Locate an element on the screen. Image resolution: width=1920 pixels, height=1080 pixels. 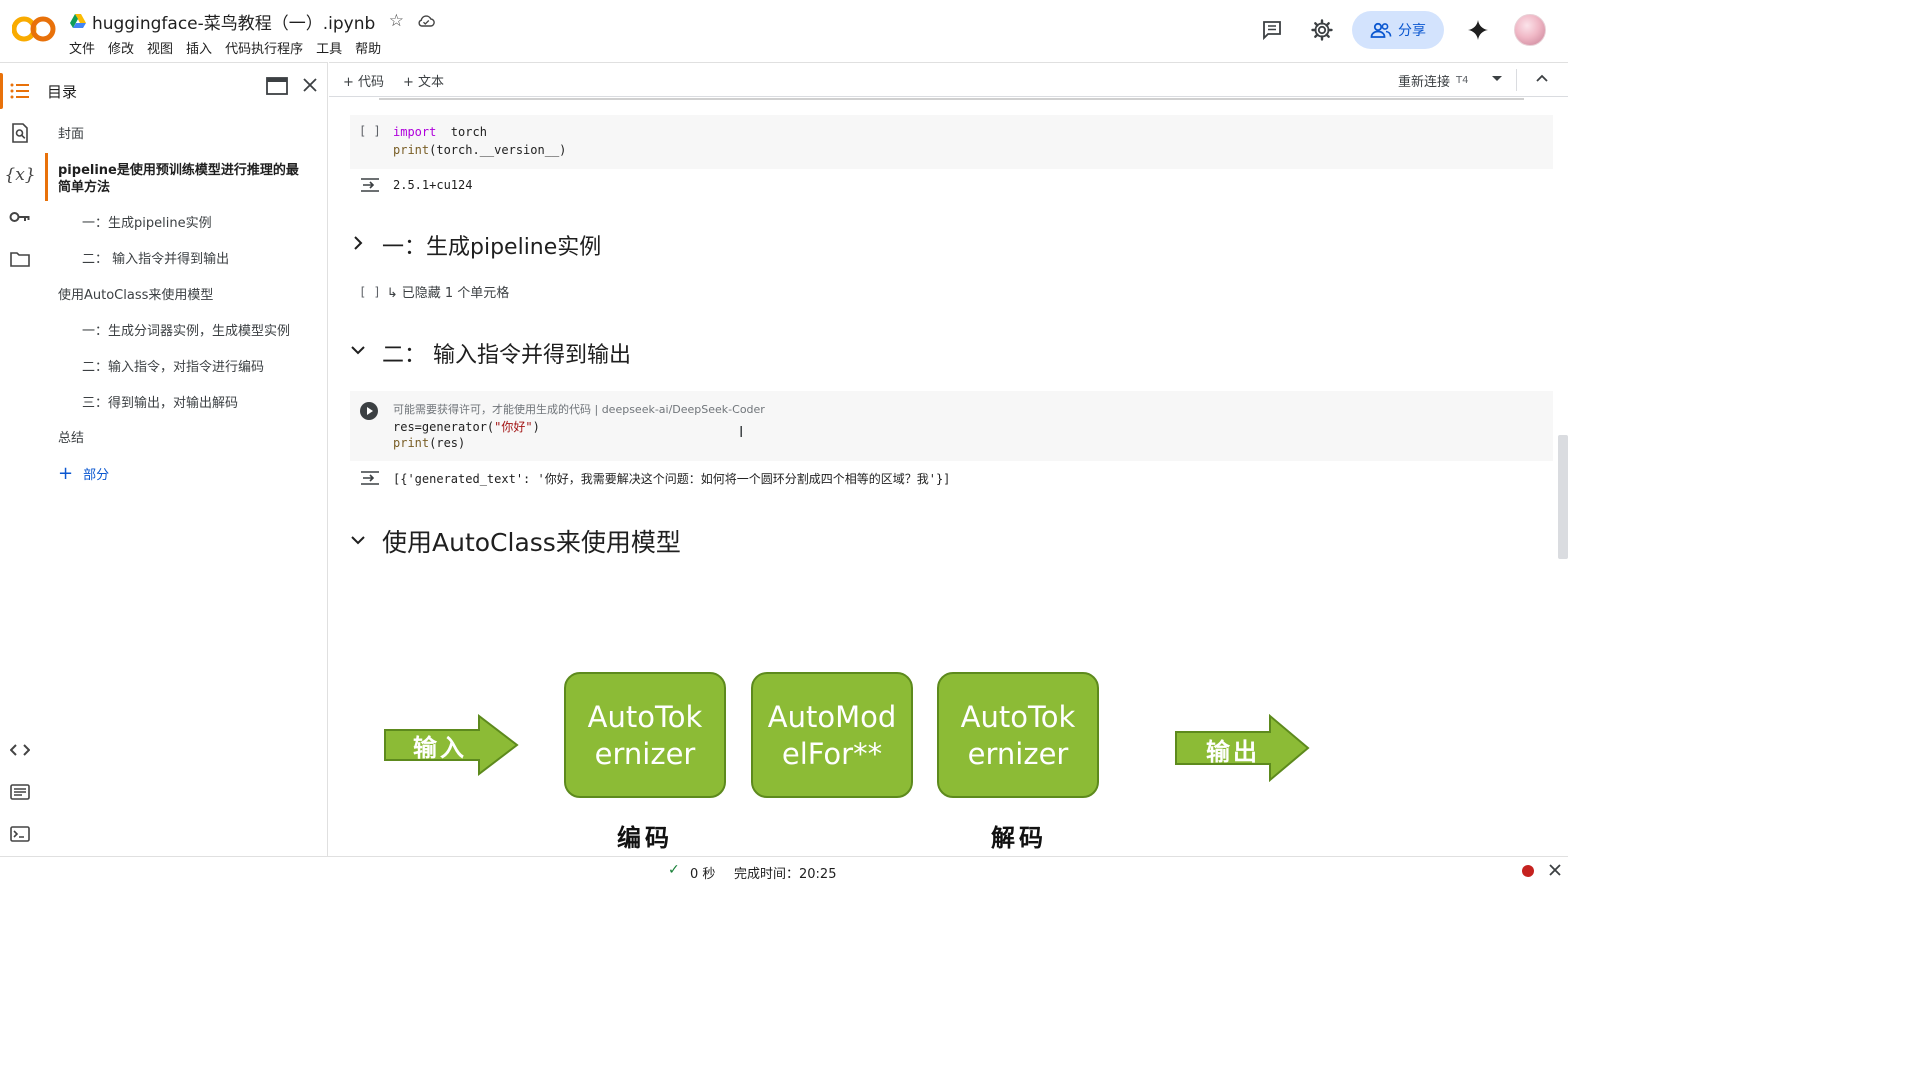
code-line-generator: res=generator("你好") is located at coordinates (466, 426).